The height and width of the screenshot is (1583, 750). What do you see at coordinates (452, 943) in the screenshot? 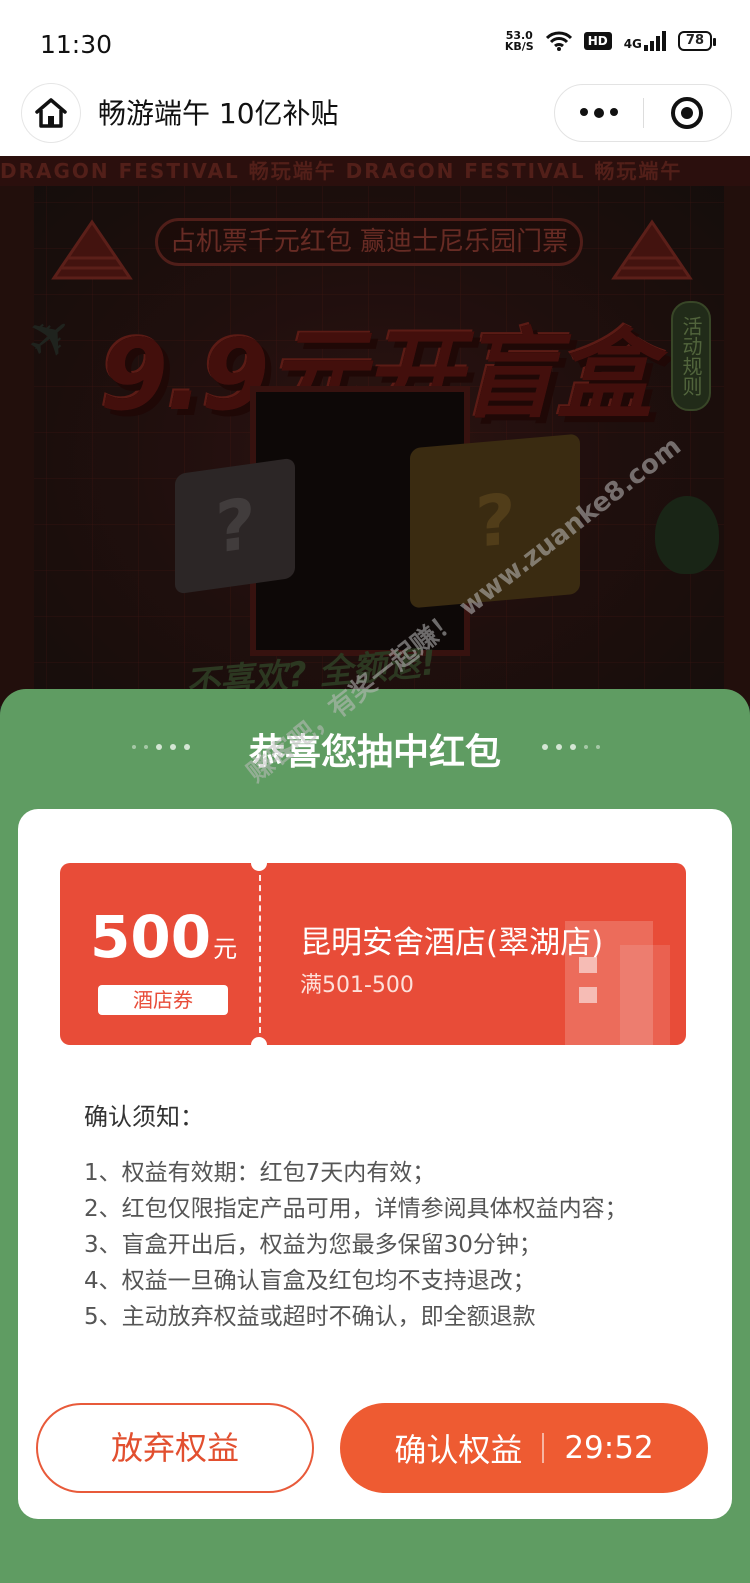
I see `coupon-hotel-name: 昆明安舍酒店(翠湖店)` at bounding box center [452, 943].